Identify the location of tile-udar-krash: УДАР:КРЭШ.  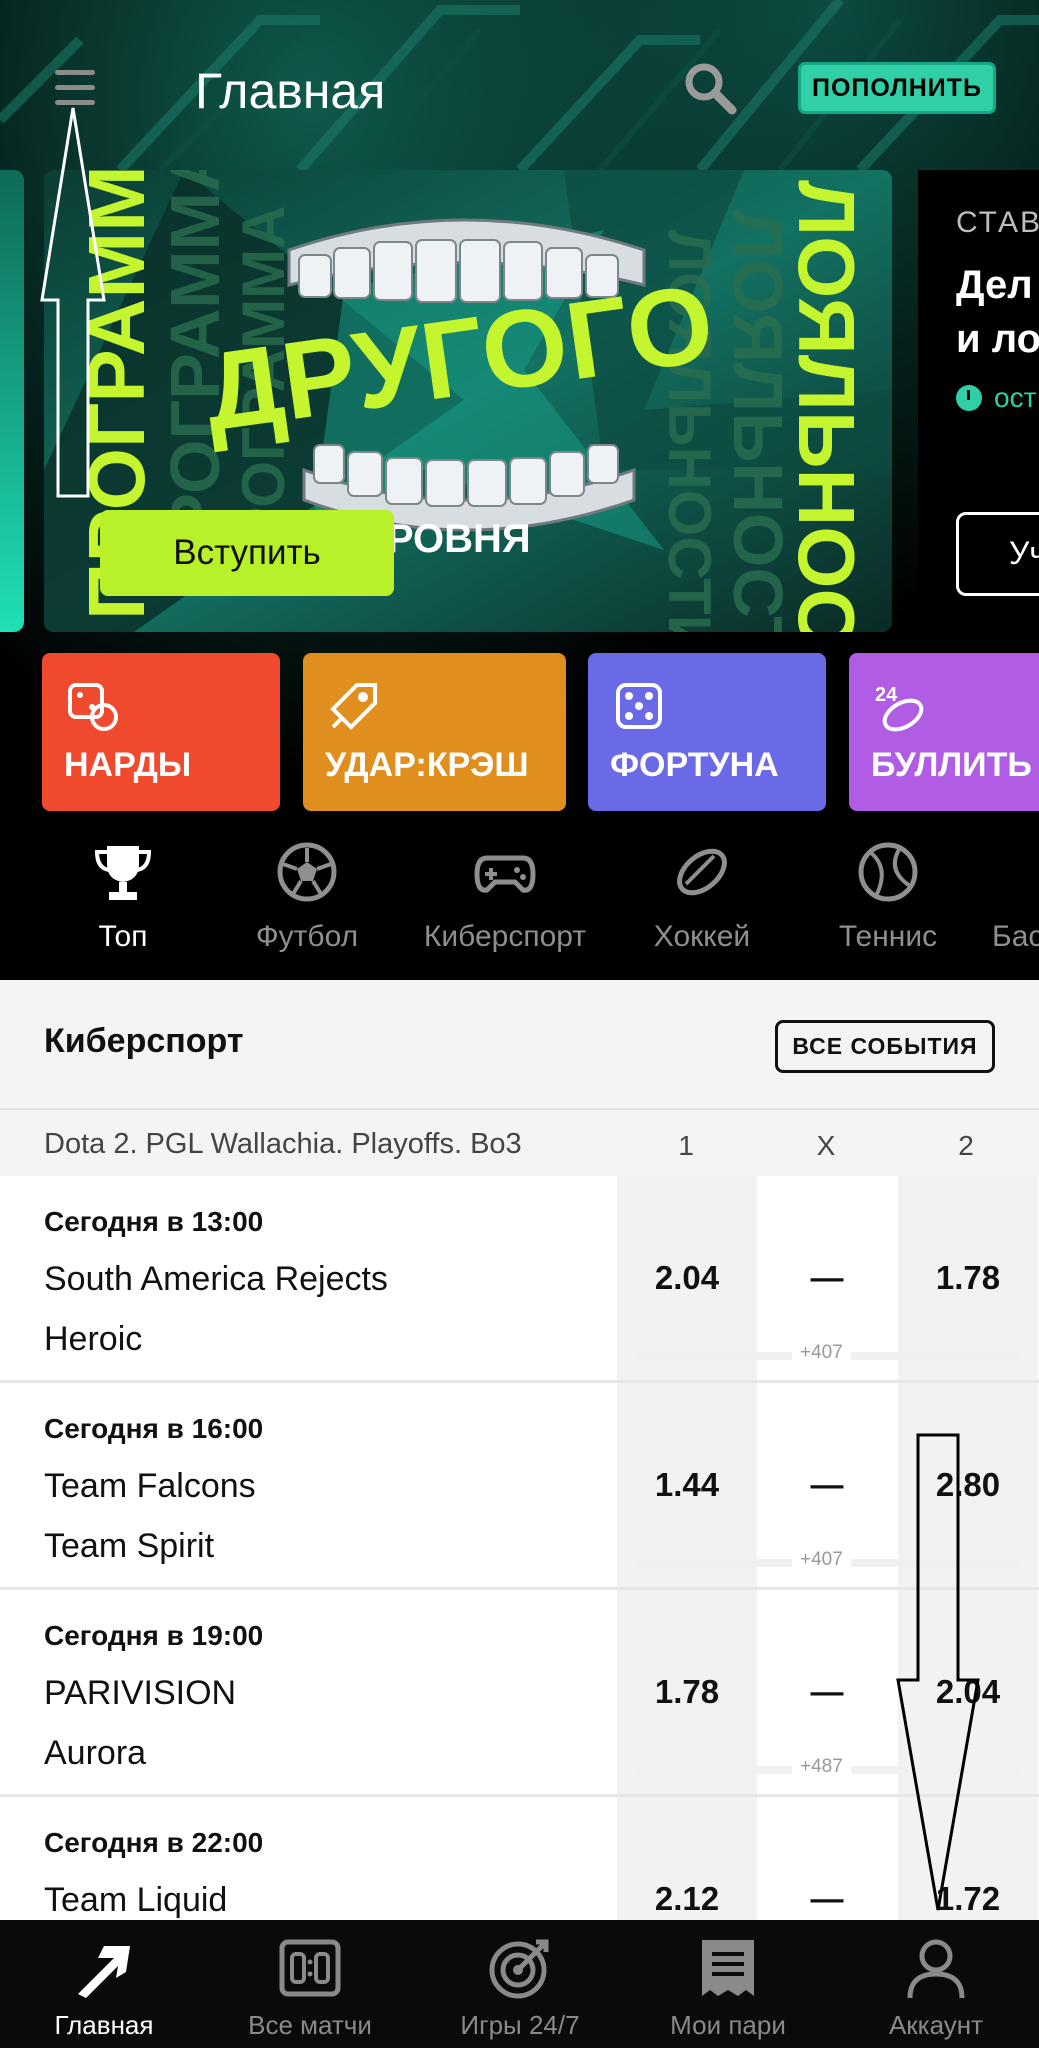
(434, 732).